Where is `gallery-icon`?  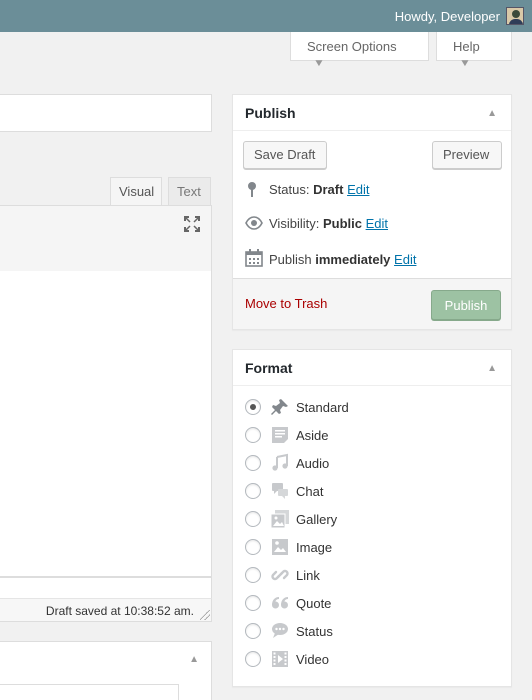
gallery-icon is located at coordinates (279, 519).